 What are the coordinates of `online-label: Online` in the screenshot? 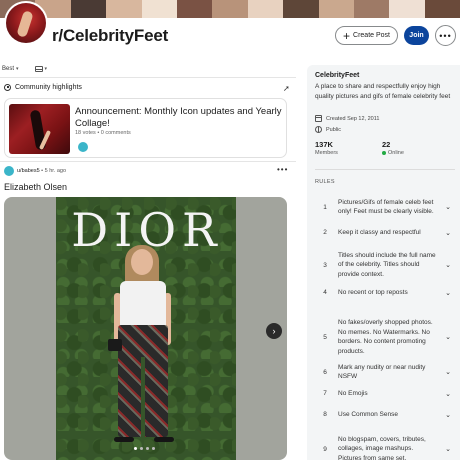 It's located at (393, 153).